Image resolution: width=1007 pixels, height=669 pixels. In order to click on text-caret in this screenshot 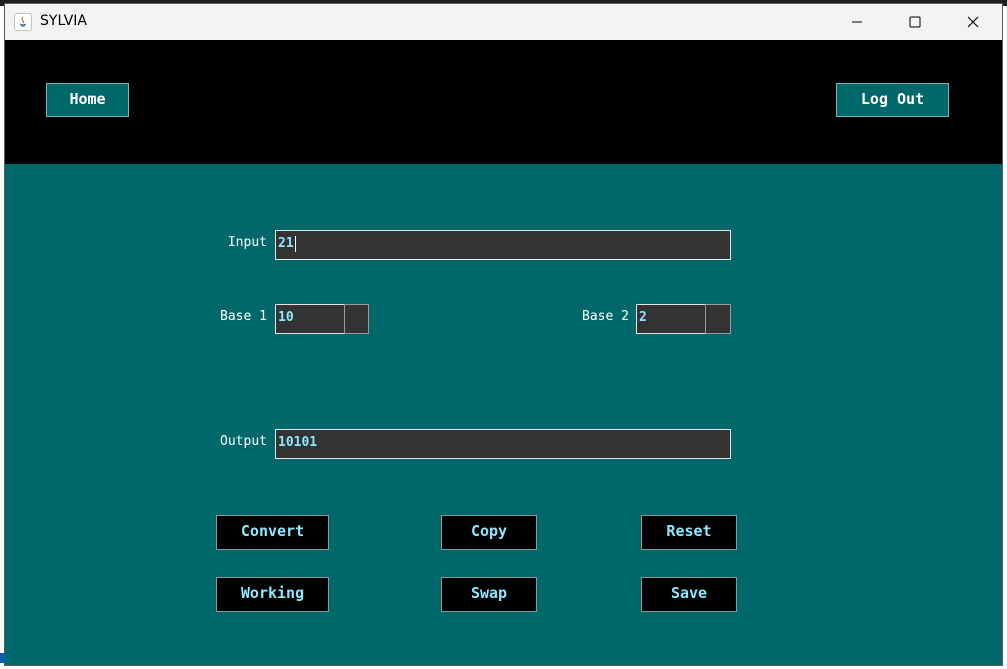, I will do `click(295, 243)`.